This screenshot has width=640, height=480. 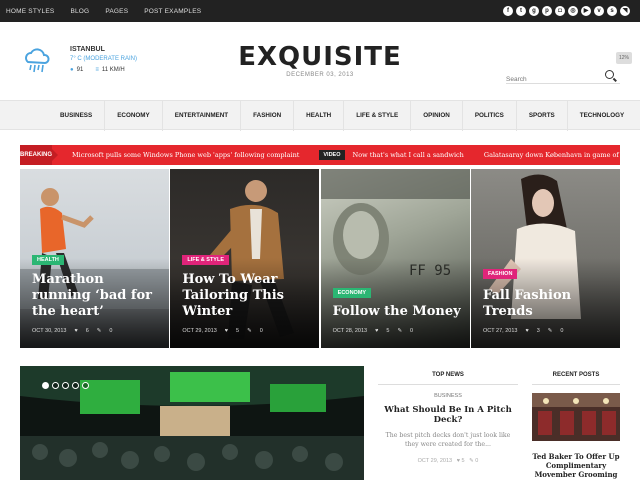 I want to click on tile-date: OCT 28, 2013, so click(x=350, y=331).